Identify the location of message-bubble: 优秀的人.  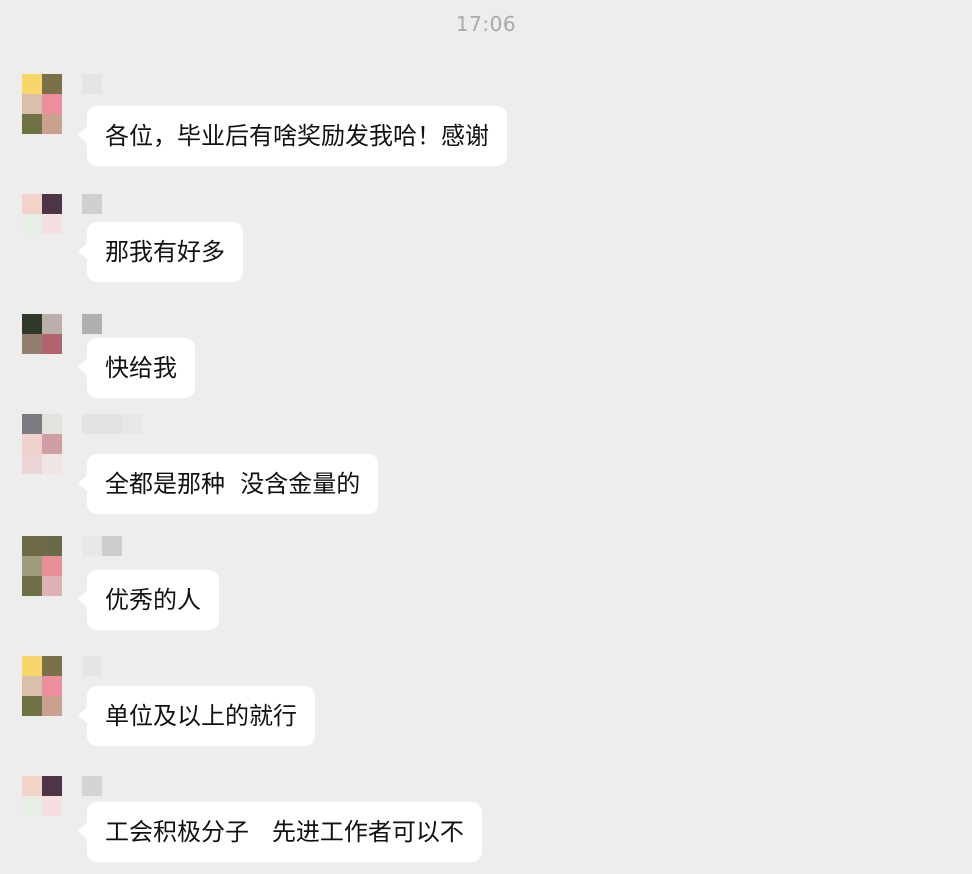
(148, 600).